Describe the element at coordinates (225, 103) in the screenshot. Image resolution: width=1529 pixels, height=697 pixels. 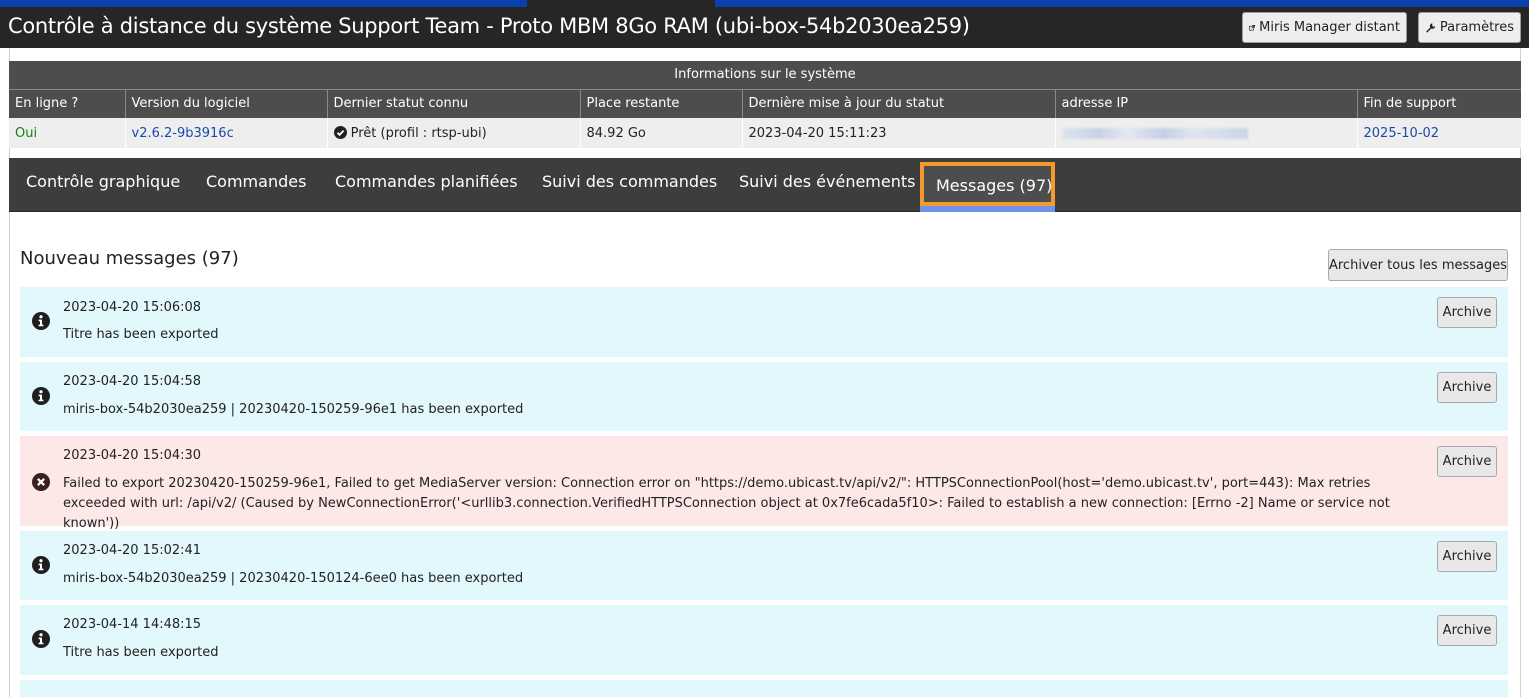
I see `col-version: Version du logiciel` at that location.